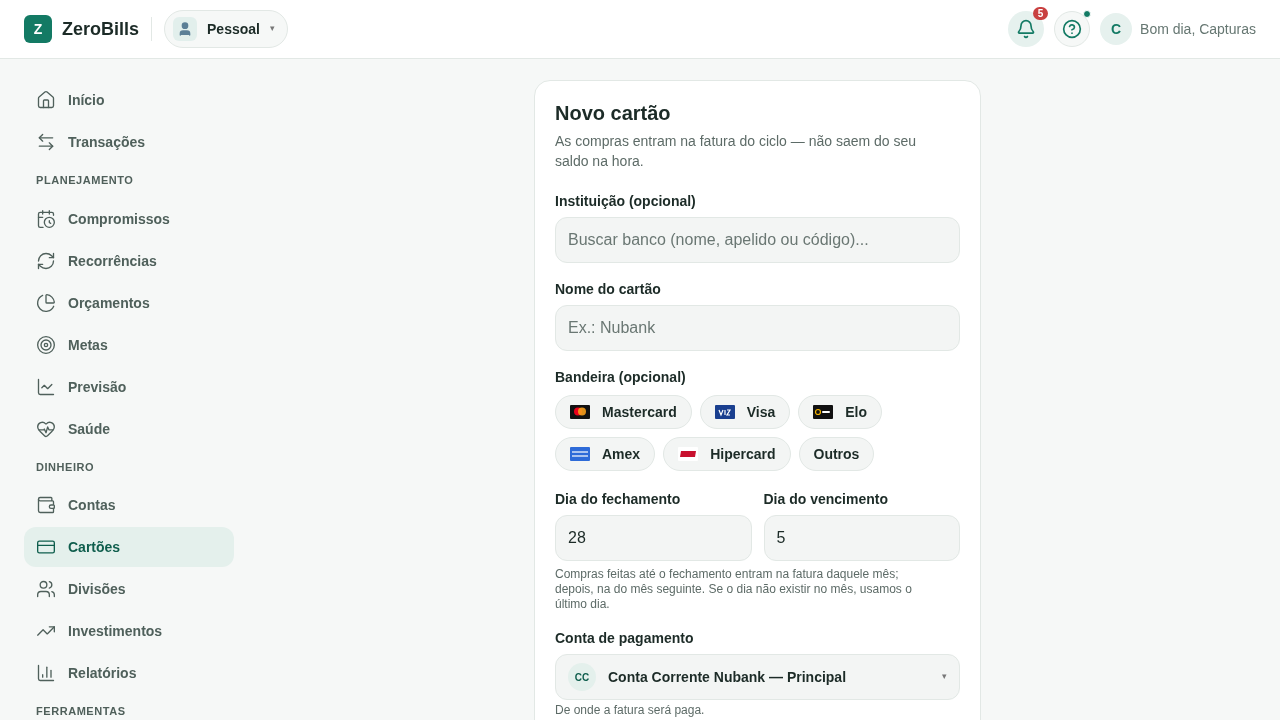 Image resolution: width=1280 pixels, height=720 pixels. What do you see at coordinates (101, 29) in the screenshot?
I see `app-name: ZeroBills` at bounding box center [101, 29].